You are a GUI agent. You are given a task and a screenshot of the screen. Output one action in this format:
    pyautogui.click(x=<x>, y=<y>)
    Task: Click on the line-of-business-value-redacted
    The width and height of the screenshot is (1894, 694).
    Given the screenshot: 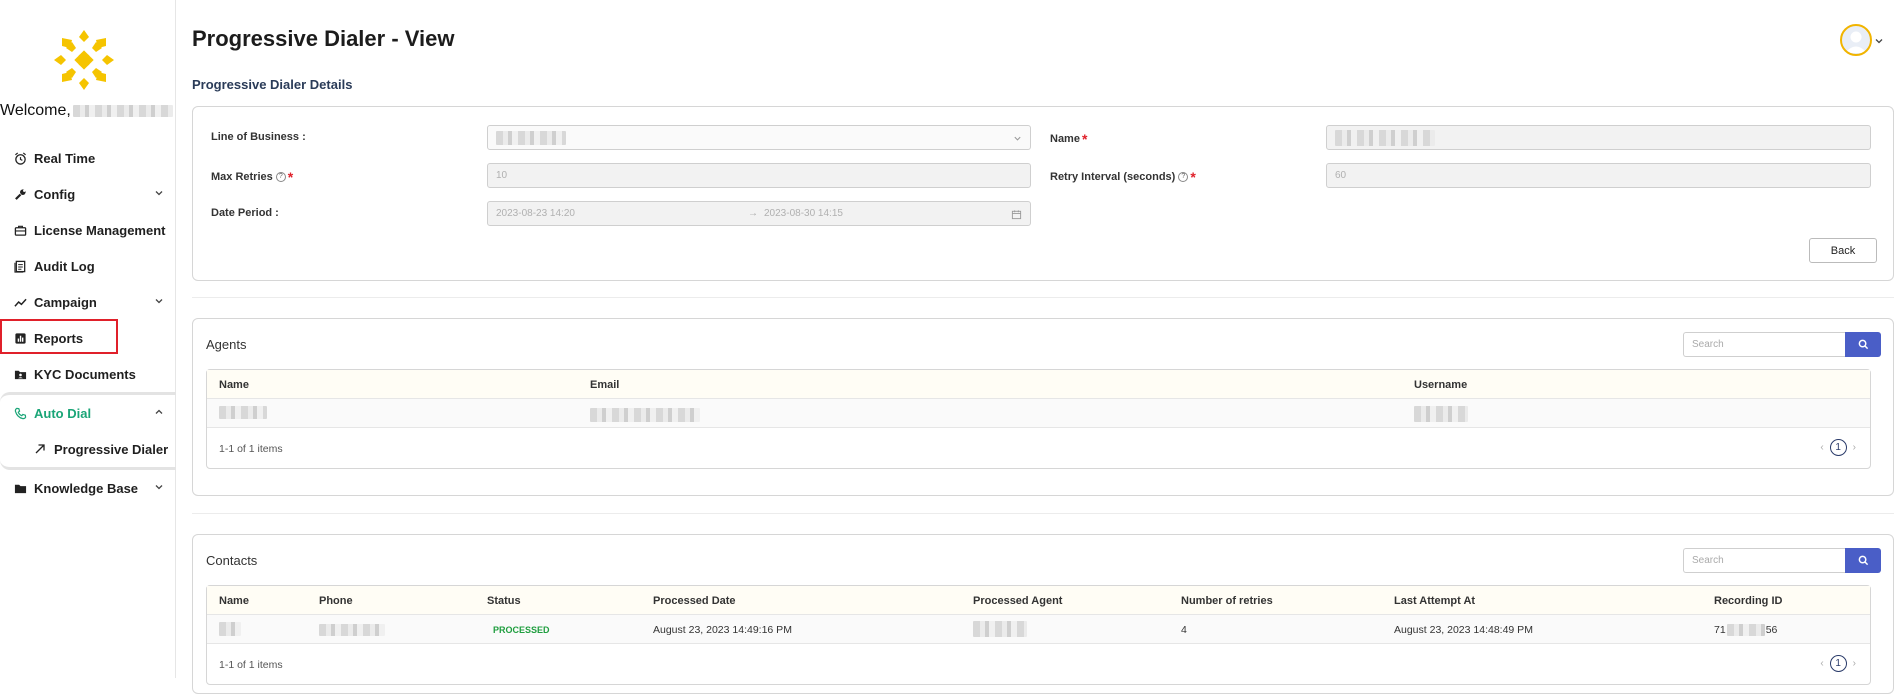 What is the action you would take?
    pyautogui.click(x=531, y=137)
    